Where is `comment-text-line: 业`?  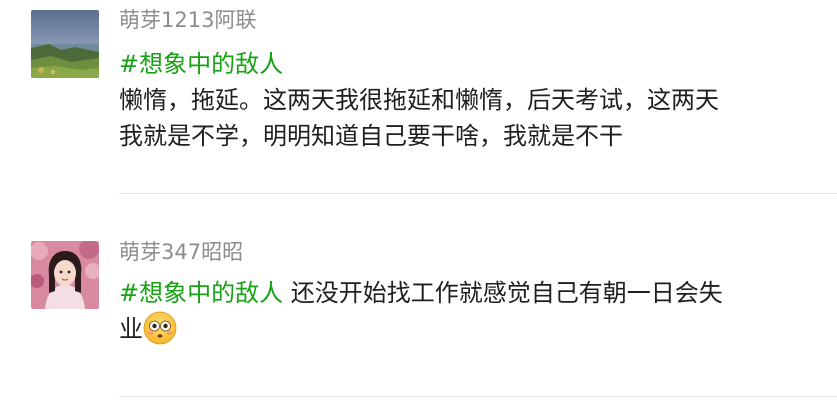
comment-text-line: 业 is located at coordinates (131, 329).